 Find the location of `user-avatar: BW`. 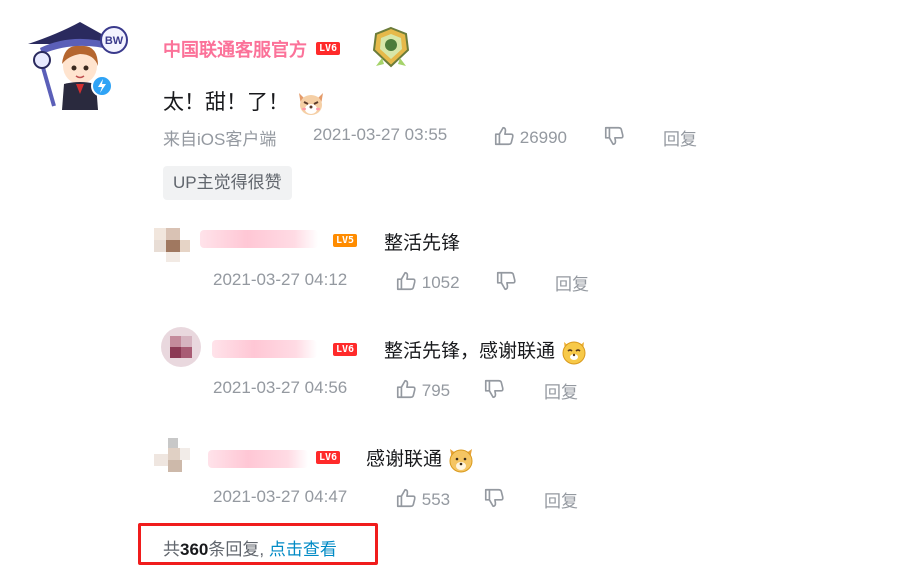

user-avatar: BW is located at coordinates (76, 62).